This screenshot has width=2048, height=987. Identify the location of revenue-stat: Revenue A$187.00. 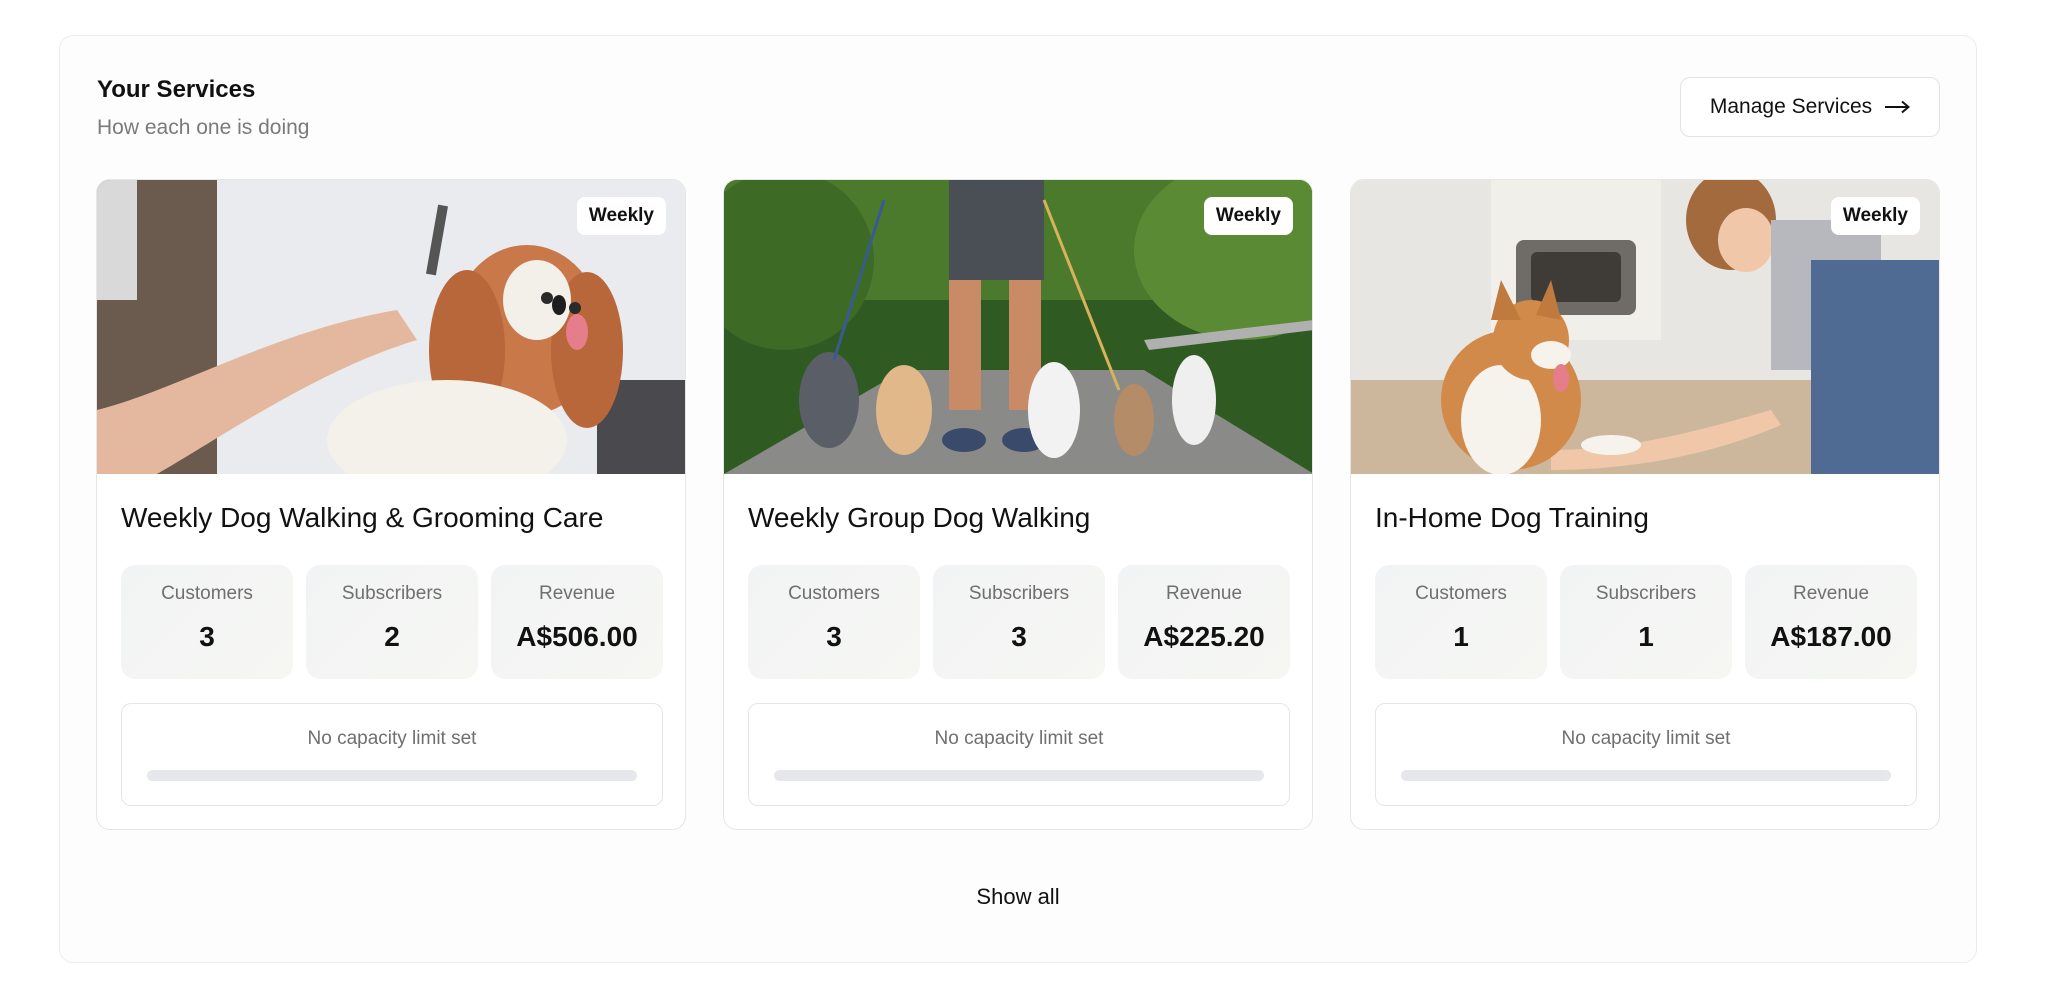
(1831, 622).